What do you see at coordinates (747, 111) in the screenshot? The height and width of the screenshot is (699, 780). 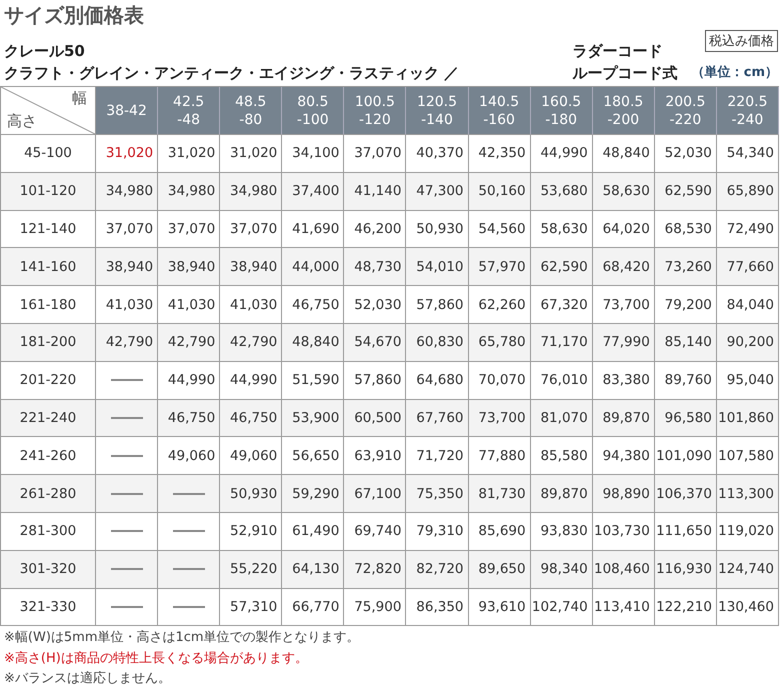 I see `column-header: 220.5 -240` at bounding box center [747, 111].